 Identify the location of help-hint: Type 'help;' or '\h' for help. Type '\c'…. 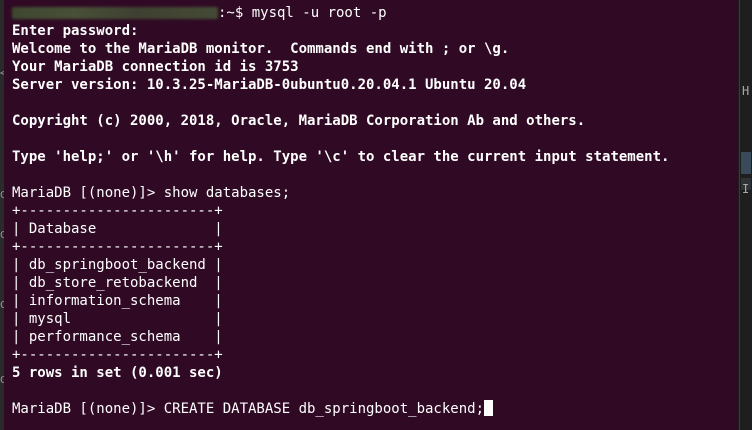
(341, 157).